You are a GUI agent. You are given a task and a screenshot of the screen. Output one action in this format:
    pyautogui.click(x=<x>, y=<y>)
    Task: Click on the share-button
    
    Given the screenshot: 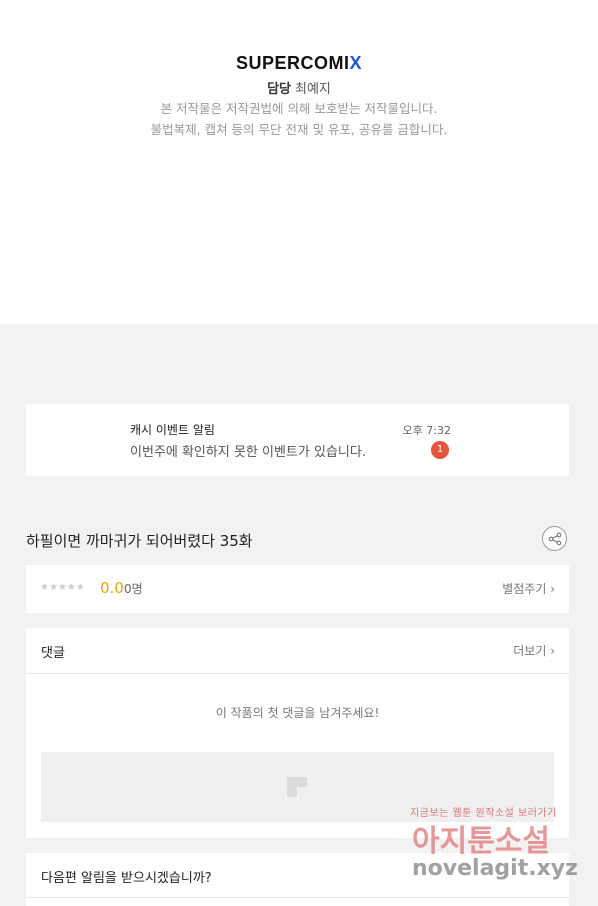 What is the action you would take?
    pyautogui.click(x=554, y=538)
    